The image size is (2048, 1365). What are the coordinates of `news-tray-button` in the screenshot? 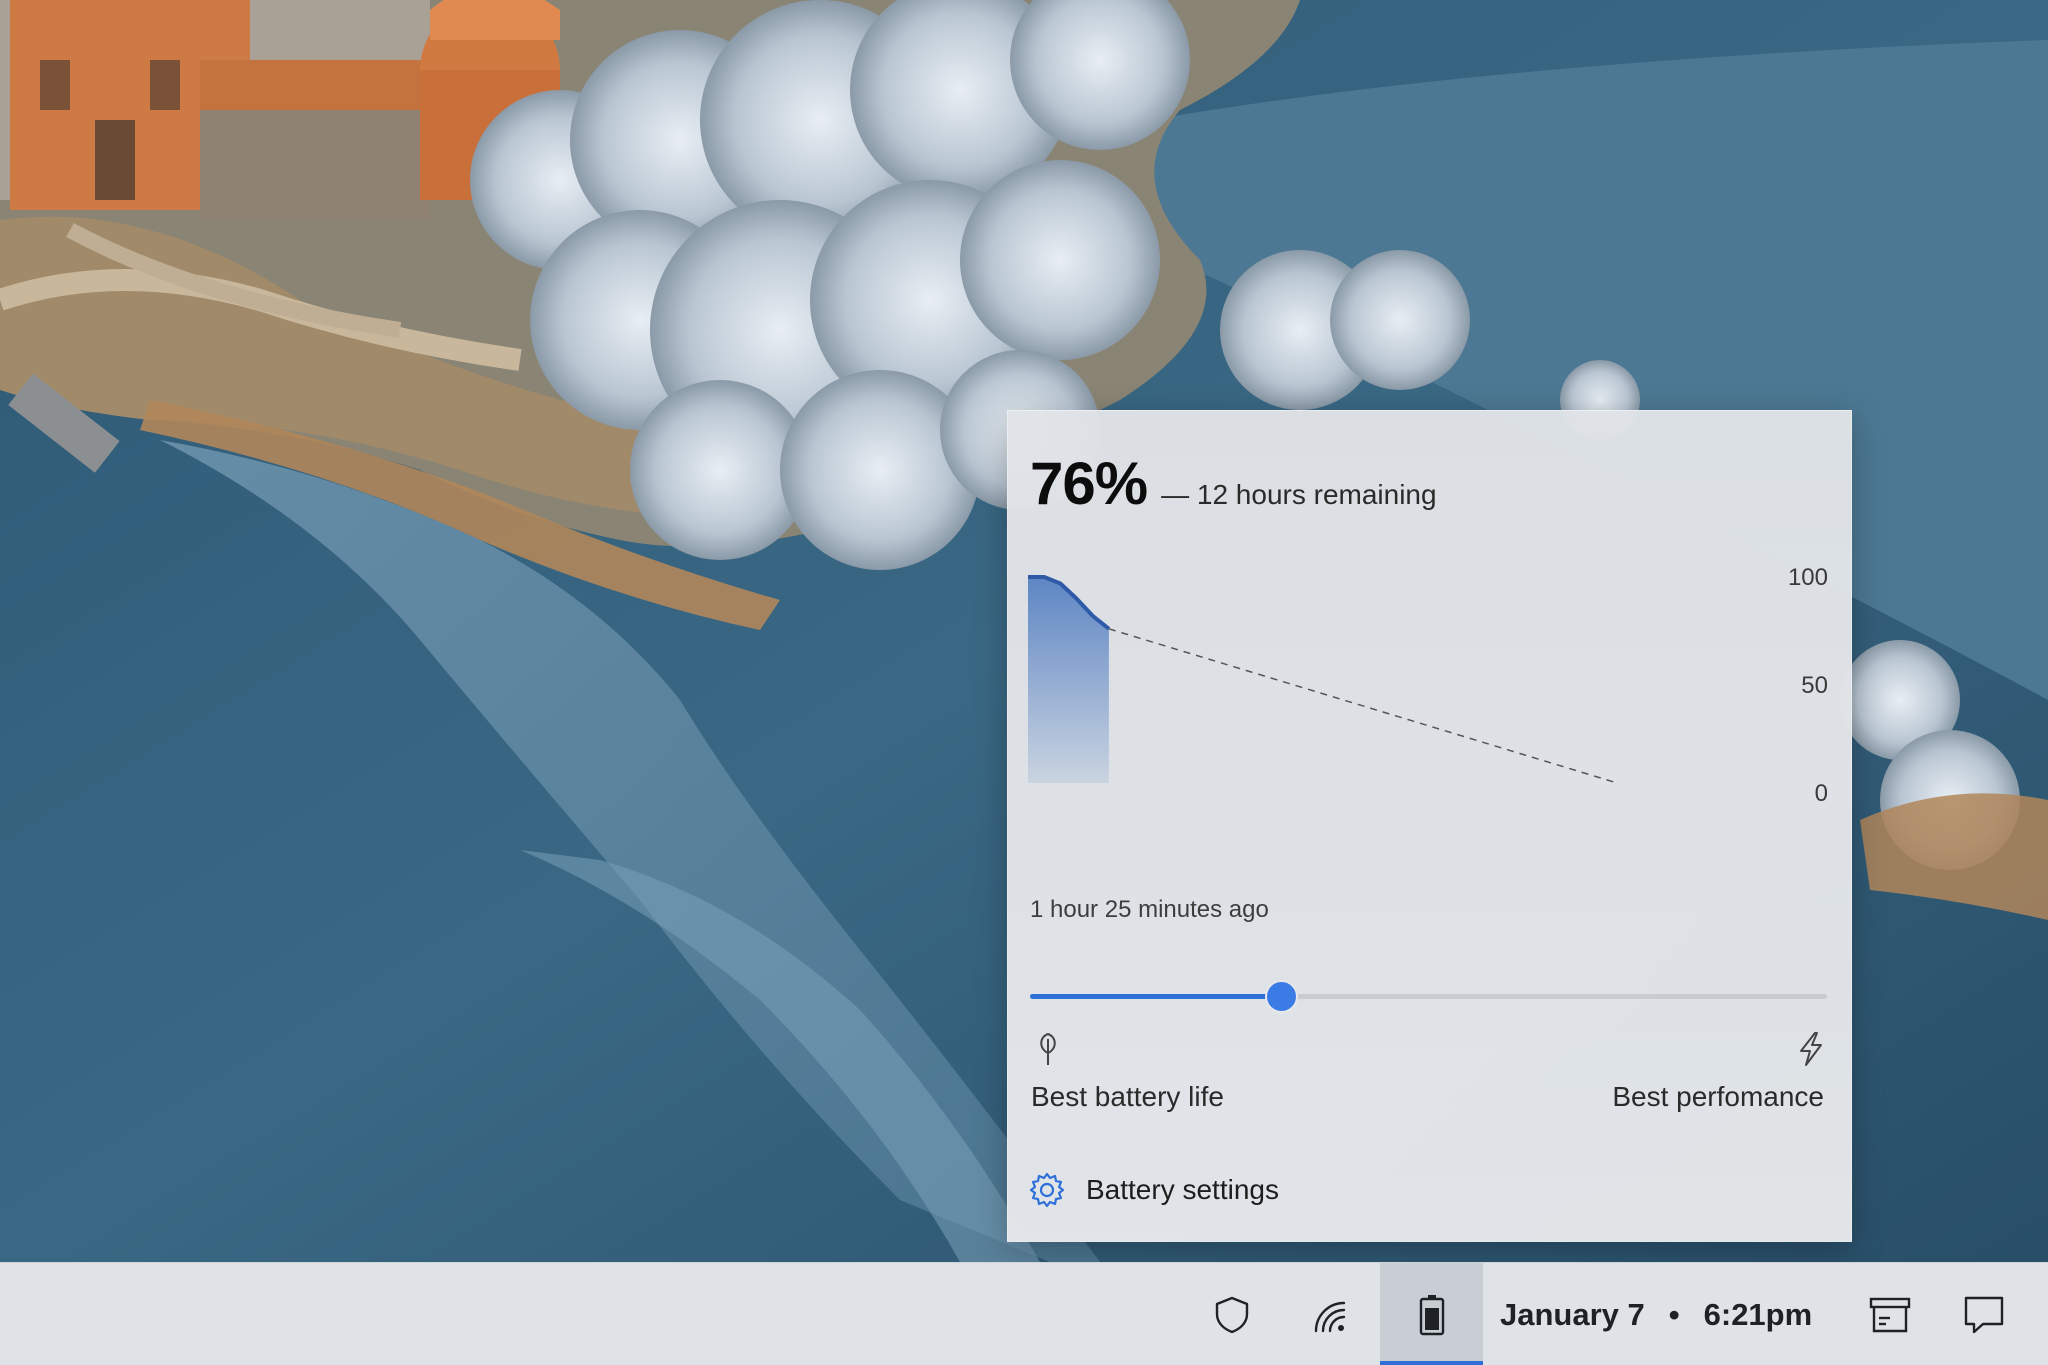 It's located at (1890, 1314).